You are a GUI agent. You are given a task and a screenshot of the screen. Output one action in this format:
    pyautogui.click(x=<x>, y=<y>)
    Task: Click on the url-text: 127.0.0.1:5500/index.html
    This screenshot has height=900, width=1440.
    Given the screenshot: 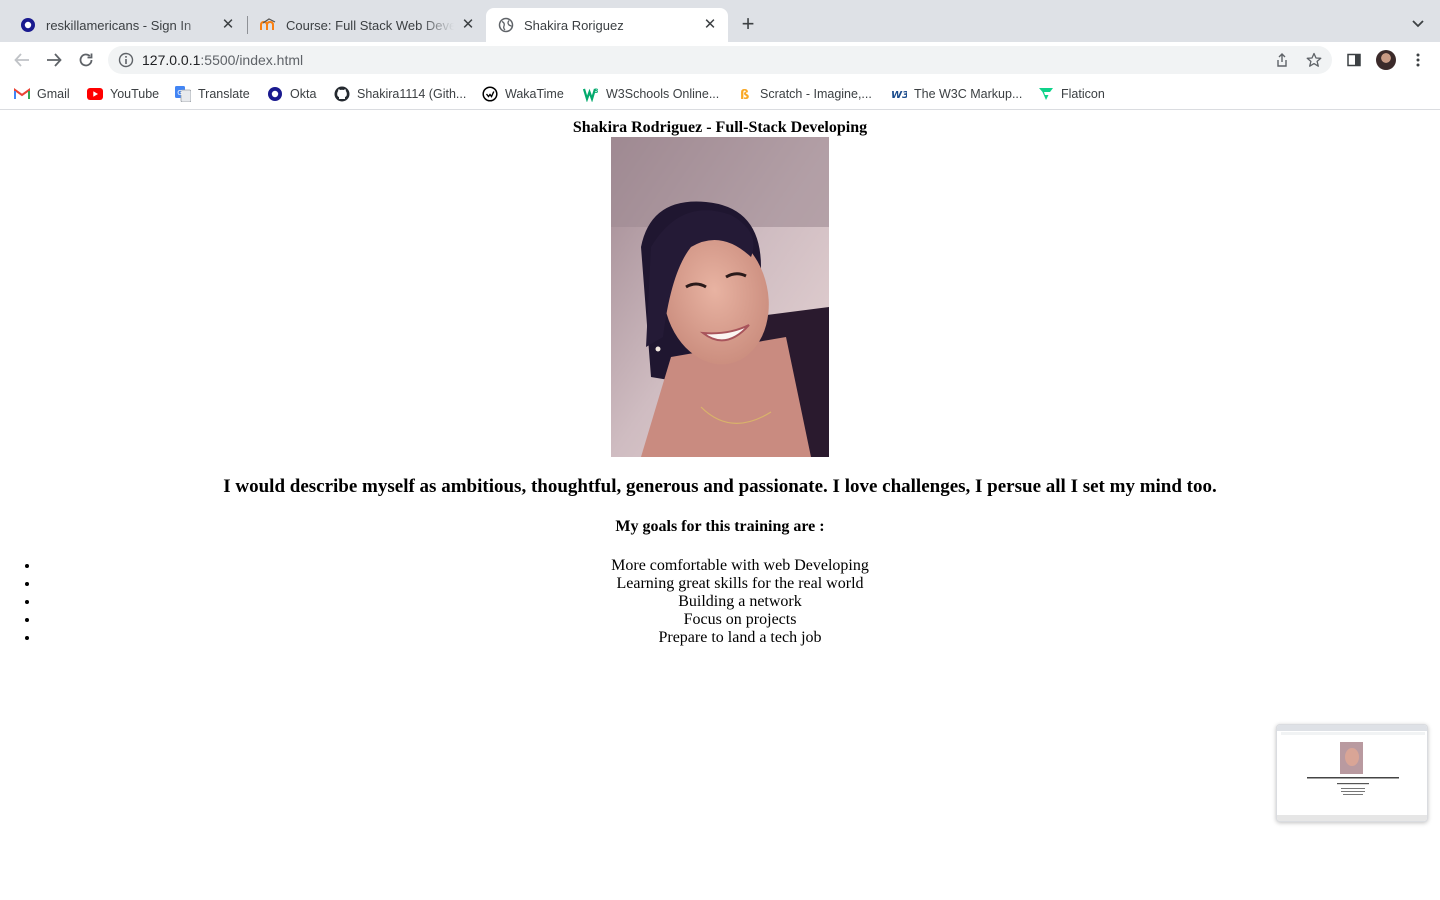 What is the action you would take?
    pyautogui.click(x=222, y=60)
    